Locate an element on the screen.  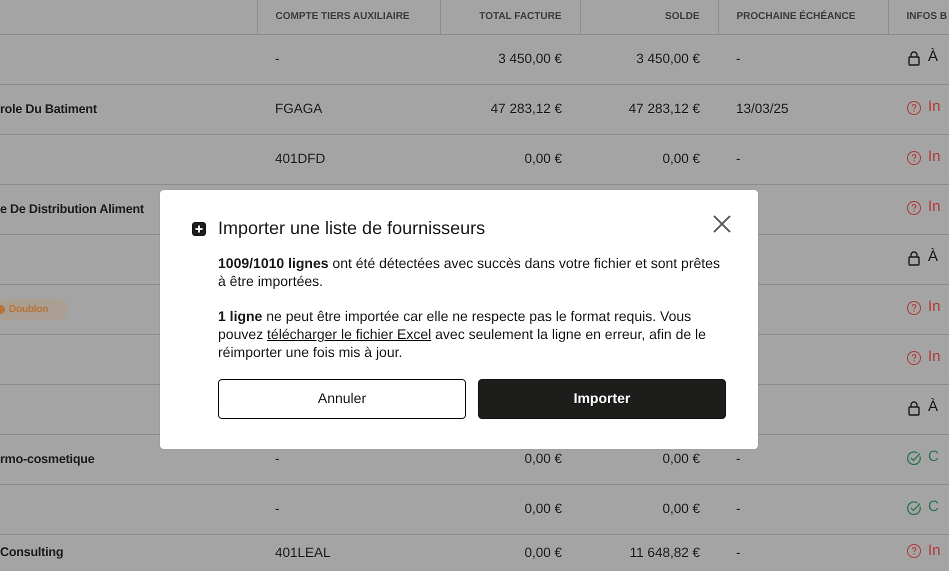
import-button: Importer is located at coordinates (602, 398).